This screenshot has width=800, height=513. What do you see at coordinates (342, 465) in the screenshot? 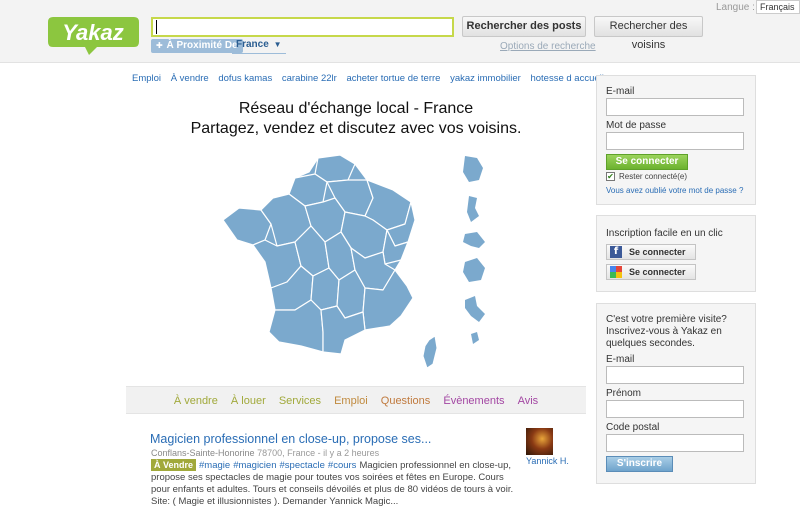
I see `hashtag-link: #cours` at bounding box center [342, 465].